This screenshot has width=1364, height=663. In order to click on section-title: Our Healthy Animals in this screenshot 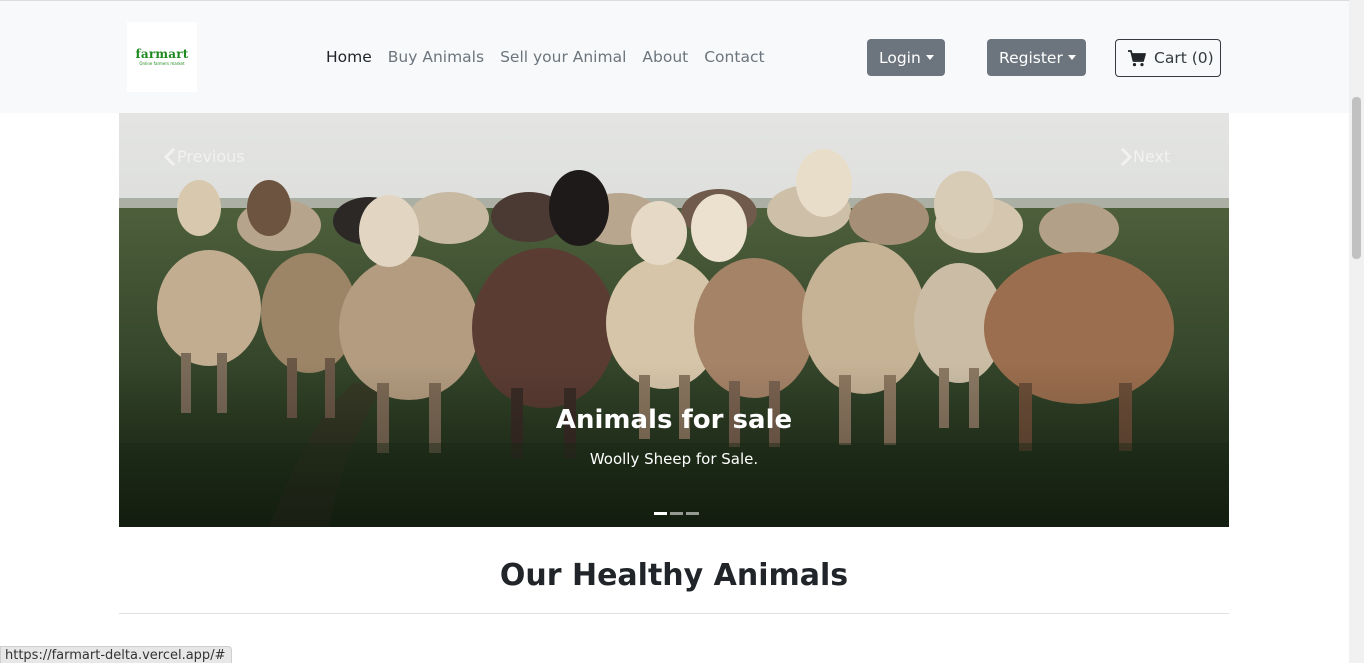, I will do `click(674, 575)`.